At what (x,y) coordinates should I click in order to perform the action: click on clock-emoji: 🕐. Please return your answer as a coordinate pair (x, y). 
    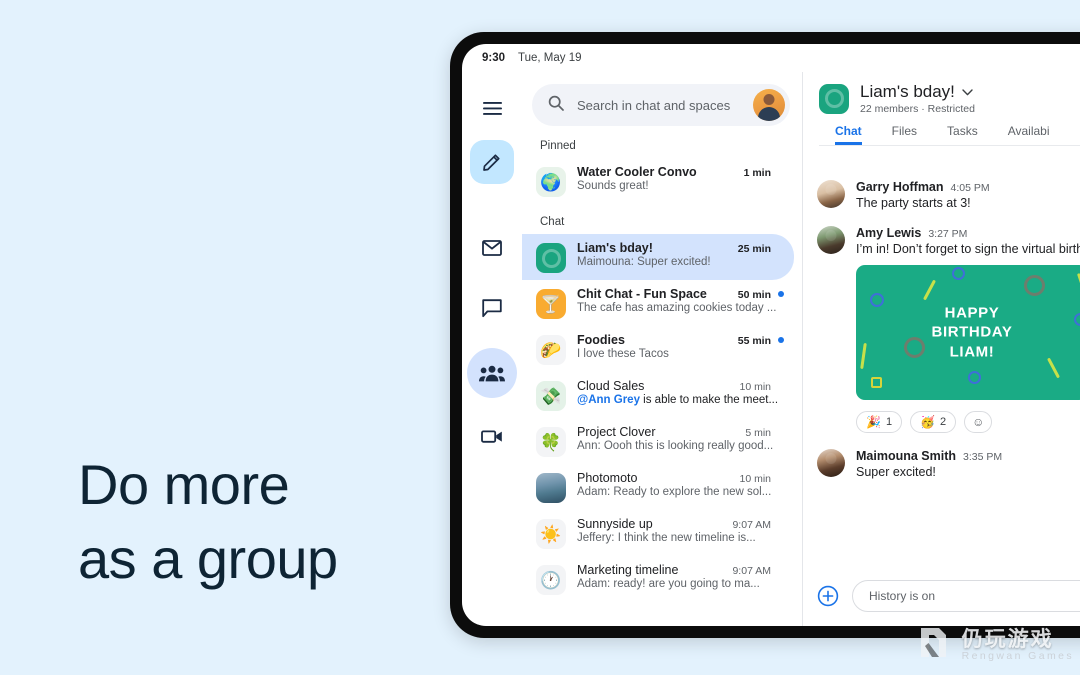
    Looking at the image, I should click on (551, 580).